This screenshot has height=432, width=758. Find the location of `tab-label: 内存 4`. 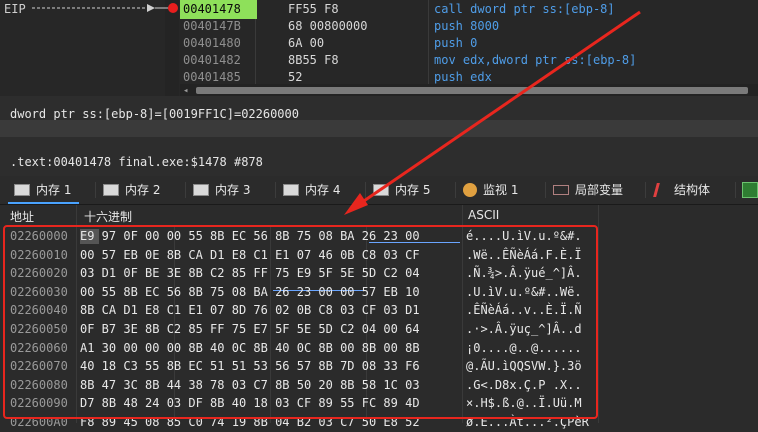

tab-label: 内存 4 is located at coordinates (323, 190).